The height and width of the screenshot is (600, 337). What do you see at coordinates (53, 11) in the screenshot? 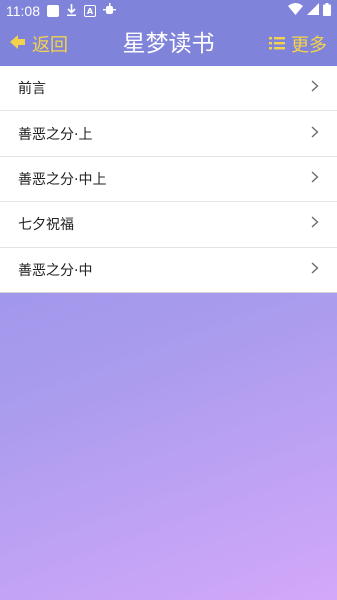
I see `square-notification-icon` at bounding box center [53, 11].